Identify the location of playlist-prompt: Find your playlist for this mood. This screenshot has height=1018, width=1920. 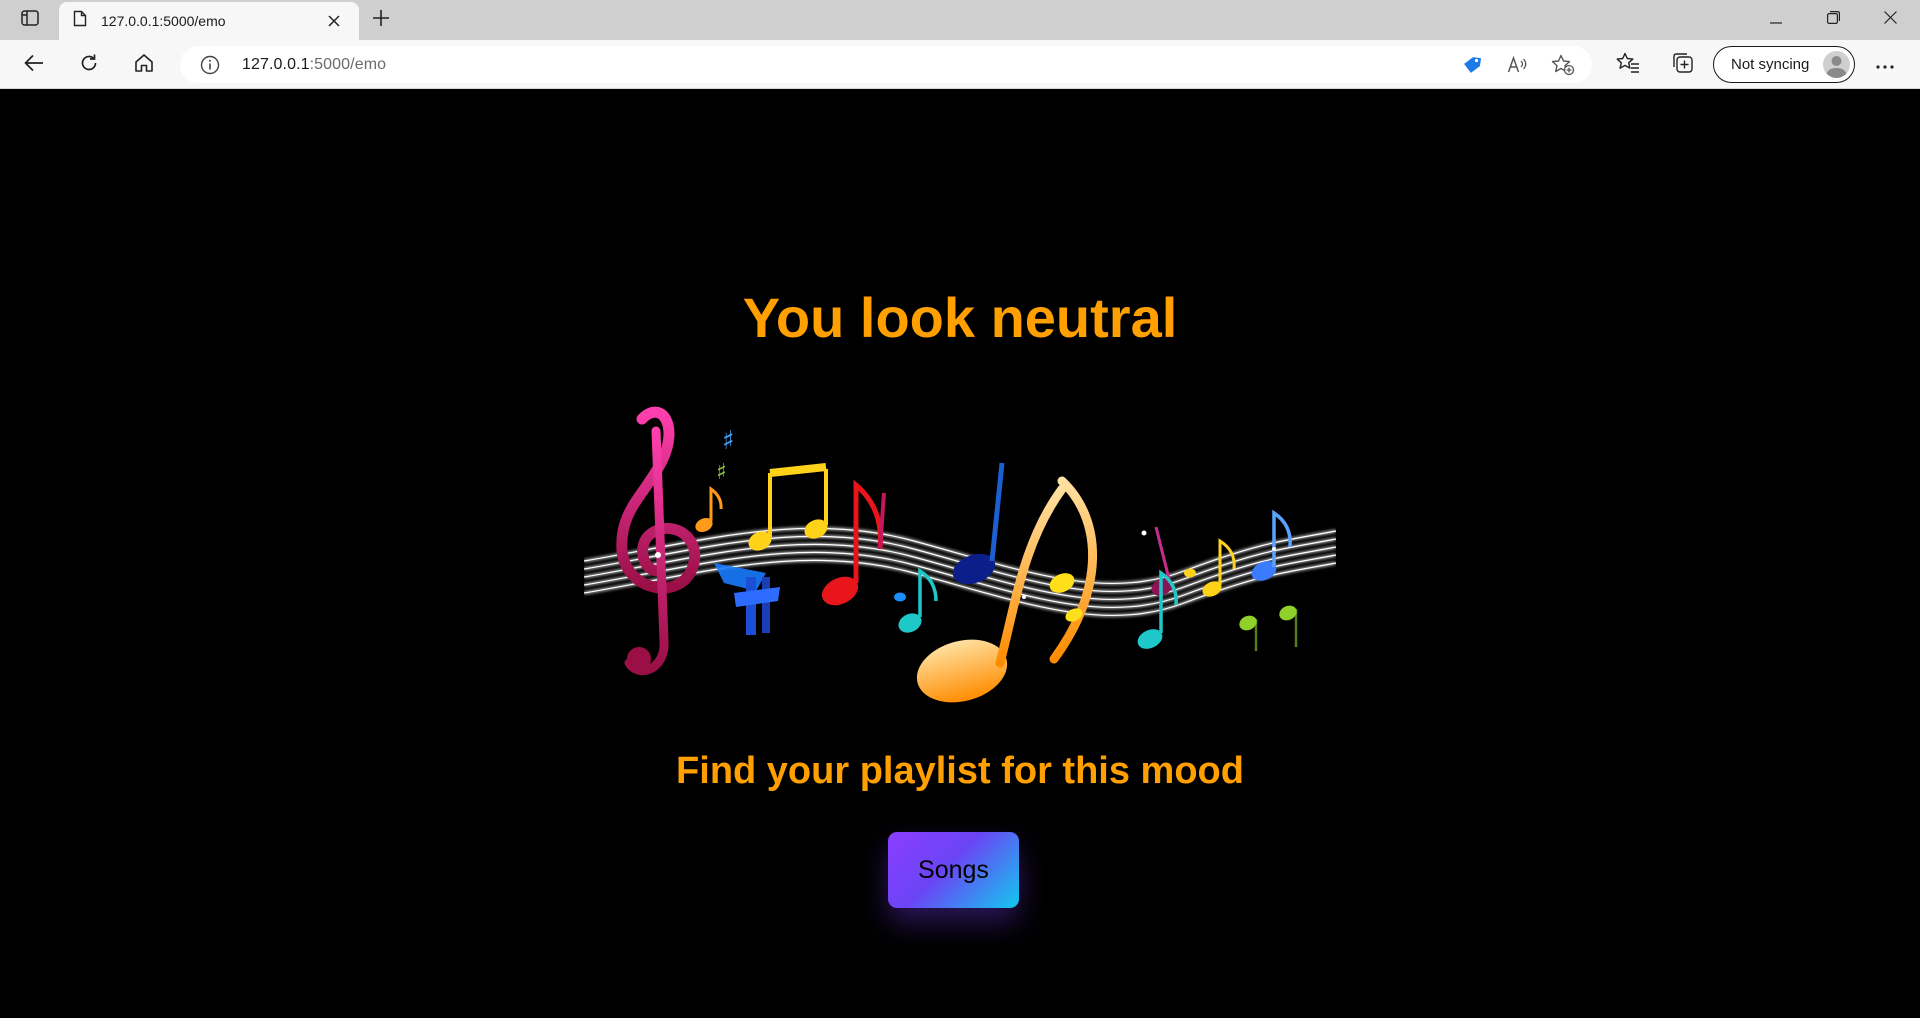
(960, 771).